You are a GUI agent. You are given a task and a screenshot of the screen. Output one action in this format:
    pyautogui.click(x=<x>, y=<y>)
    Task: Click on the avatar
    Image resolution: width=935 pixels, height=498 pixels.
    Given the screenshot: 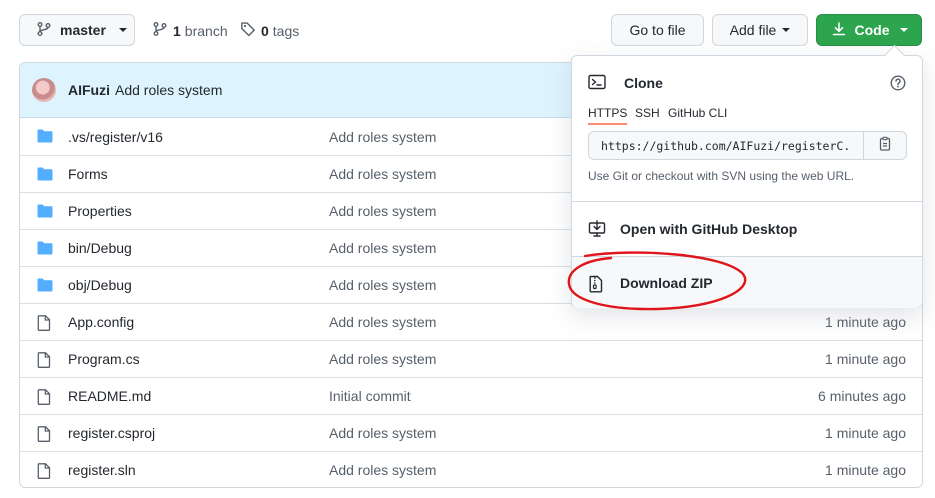 What is the action you would take?
    pyautogui.click(x=44, y=90)
    